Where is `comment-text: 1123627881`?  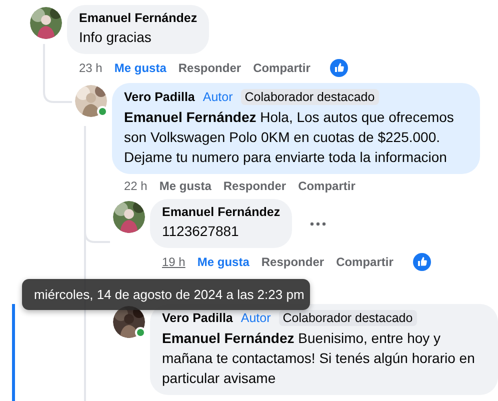 comment-text: 1123627881 is located at coordinates (201, 231).